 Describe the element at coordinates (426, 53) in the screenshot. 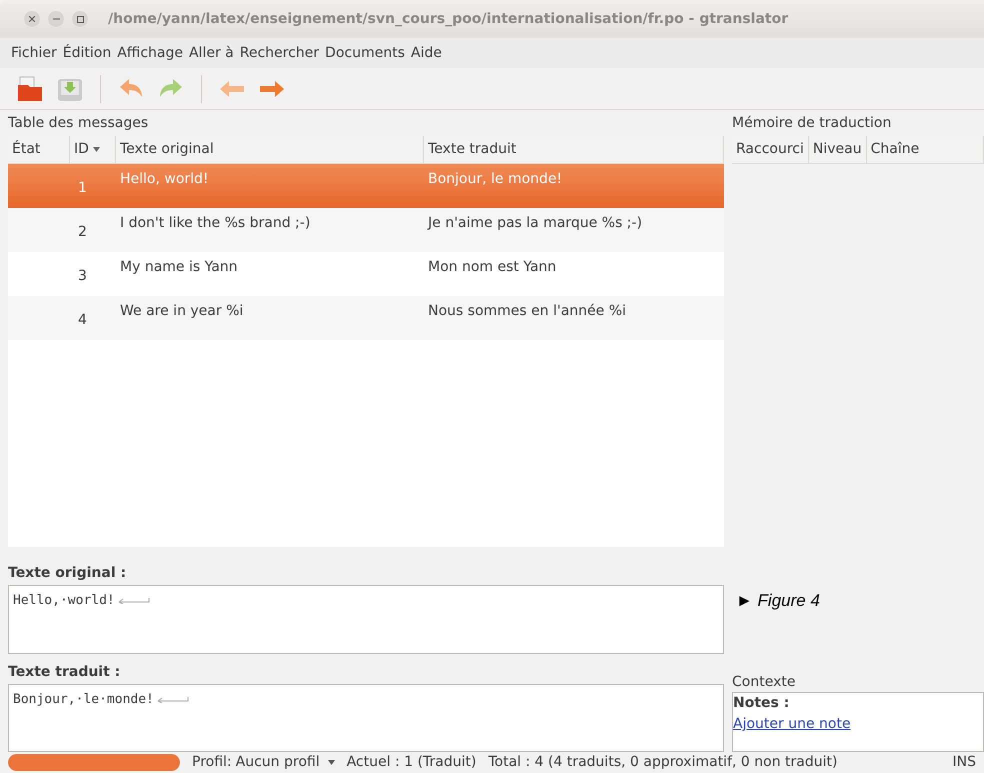

I see `menu-item: Aide` at that location.